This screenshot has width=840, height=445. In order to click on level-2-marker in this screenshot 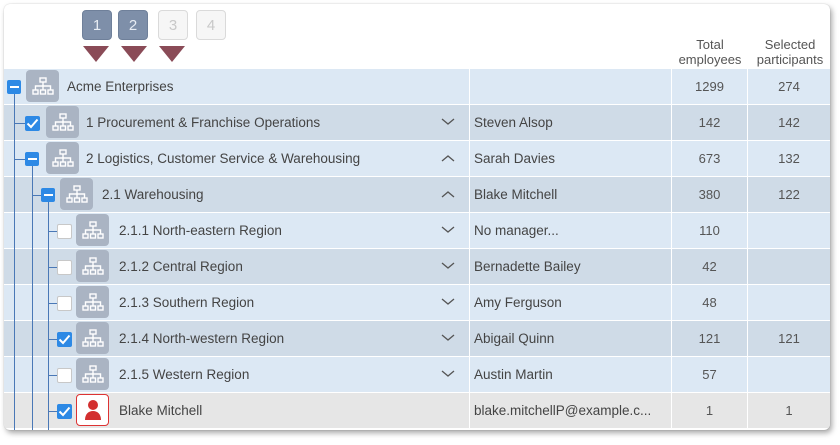, I will do `click(134, 54)`.